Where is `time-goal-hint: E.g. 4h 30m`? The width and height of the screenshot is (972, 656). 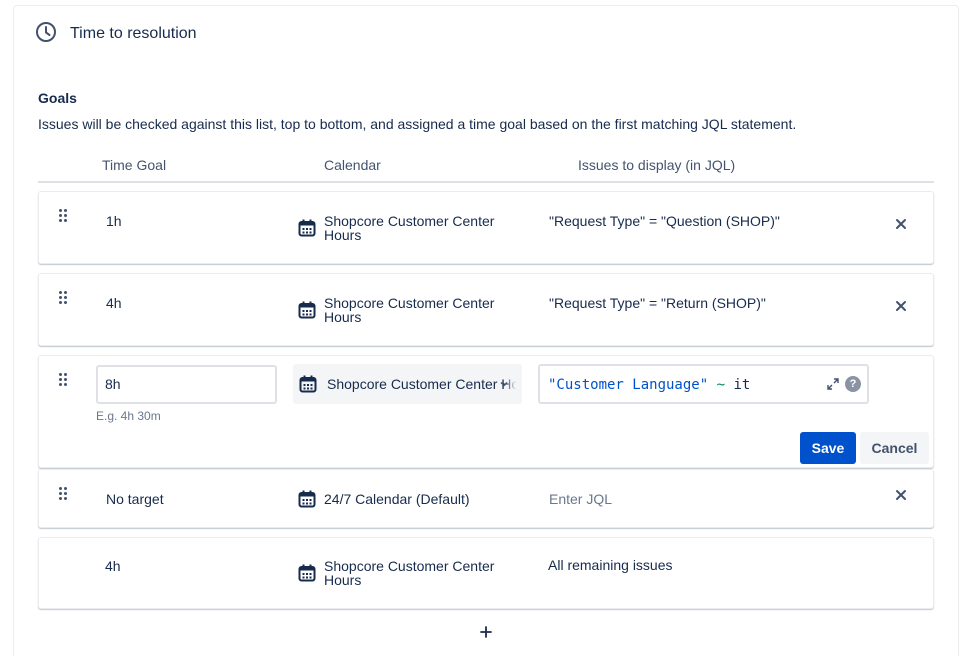 time-goal-hint: E.g. 4h 30m is located at coordinates (128, 416).